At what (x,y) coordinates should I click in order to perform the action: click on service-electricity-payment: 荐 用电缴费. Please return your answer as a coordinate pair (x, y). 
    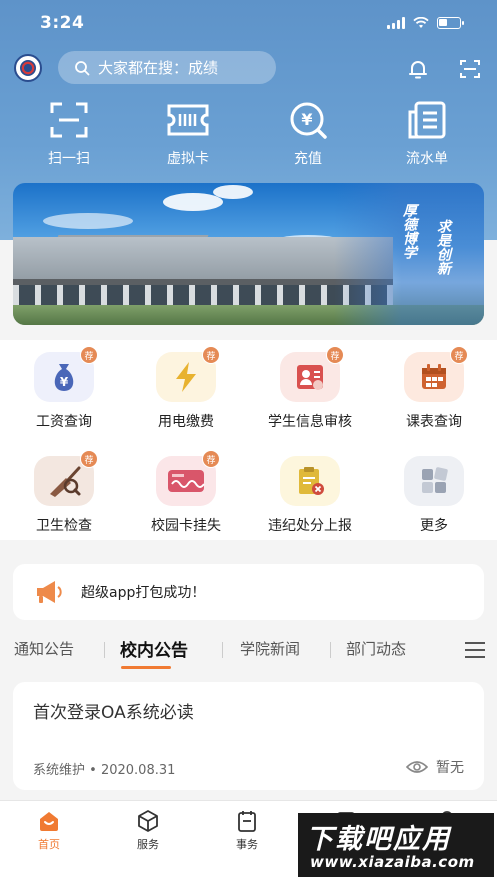
    Looking at the image, I should click on (186, 388).